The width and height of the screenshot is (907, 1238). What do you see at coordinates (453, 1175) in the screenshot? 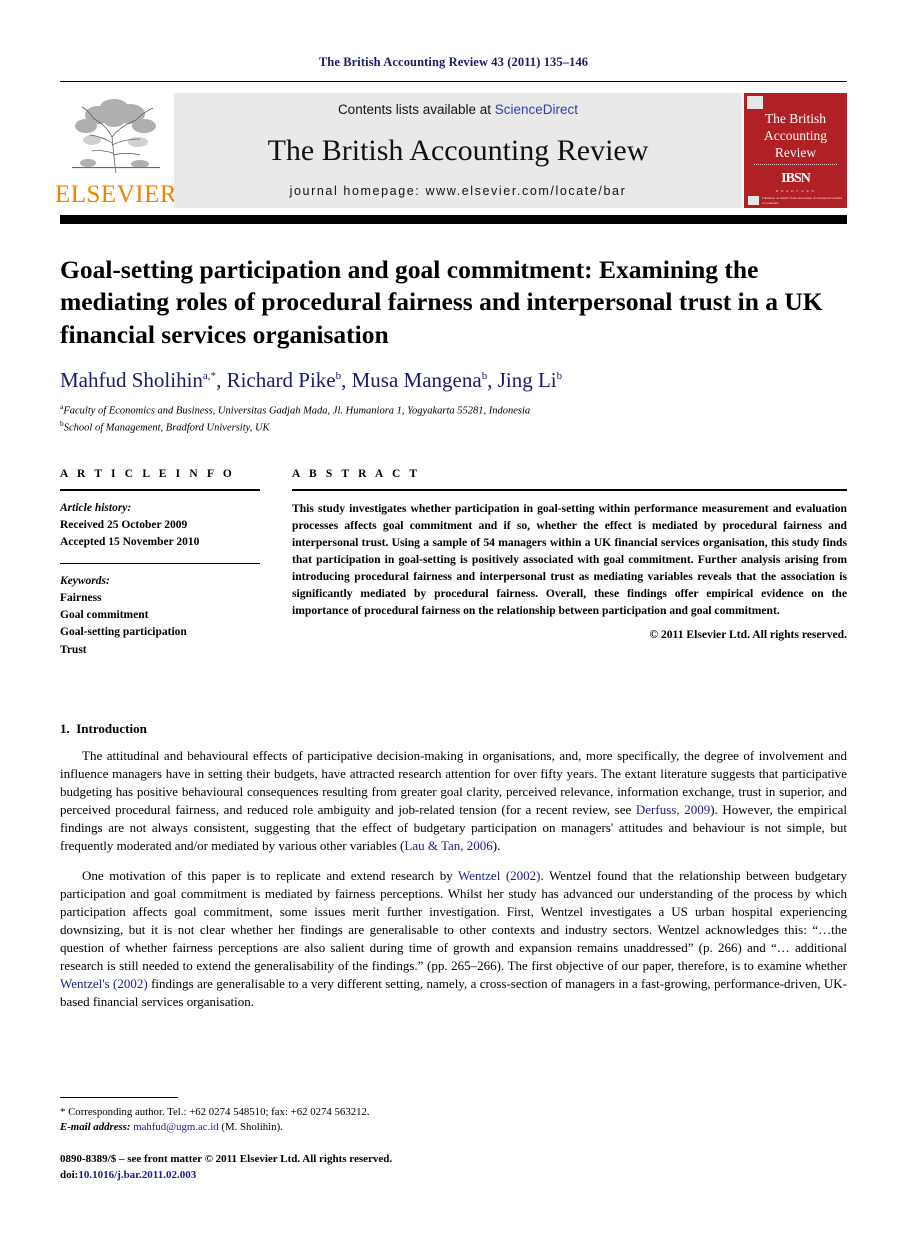
I see `doi-line: doi:10.1016/j.bar.2011.02.003` at bounding box center [453, 1175].